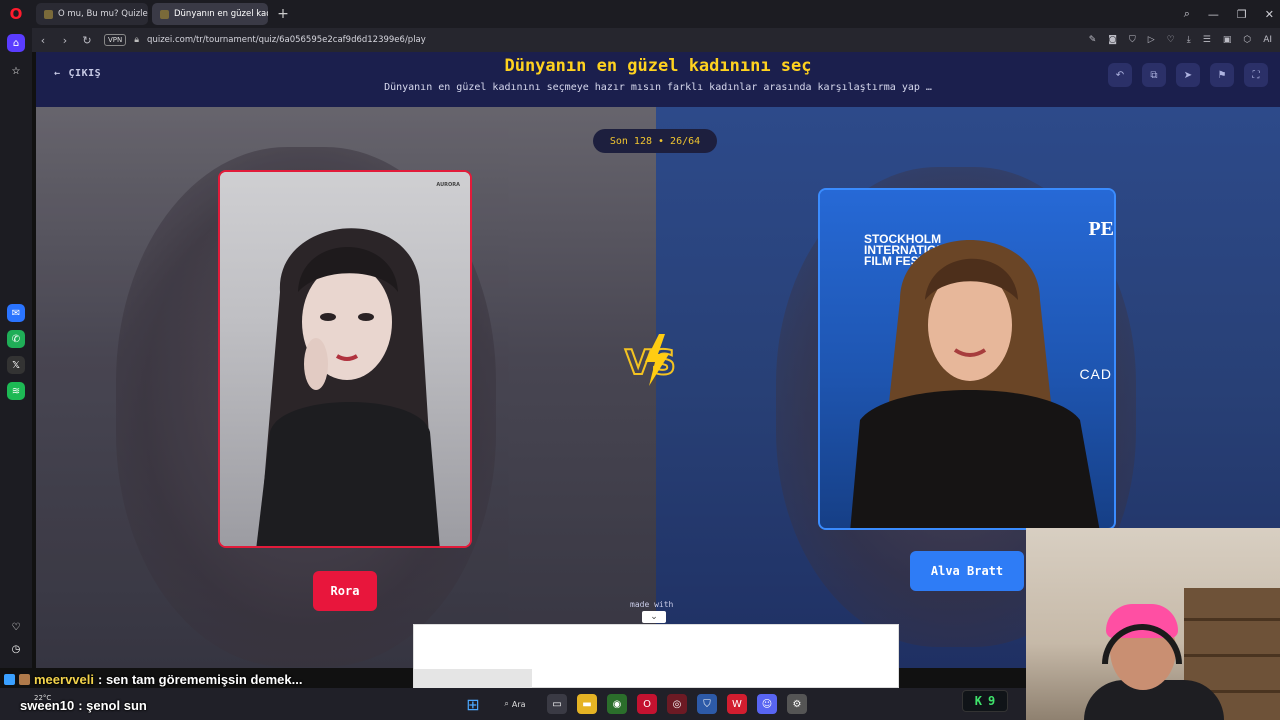 The width and height of the screenshot is (1280, 720). I want to click on share-icon: ➤, so click(1188, 75).